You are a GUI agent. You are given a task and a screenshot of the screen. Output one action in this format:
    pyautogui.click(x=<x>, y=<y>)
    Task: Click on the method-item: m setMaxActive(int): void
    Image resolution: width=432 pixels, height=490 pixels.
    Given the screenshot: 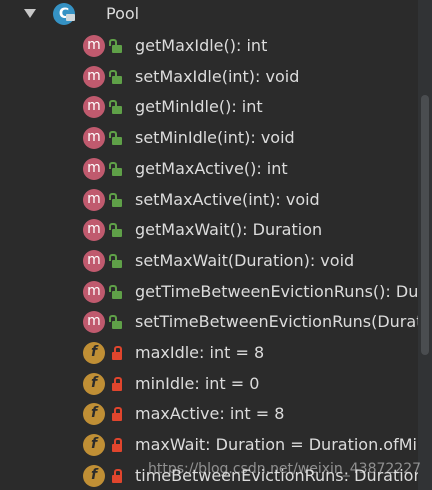 What is the action you would take?
    pyautogui.click(x=209, y=200)
    